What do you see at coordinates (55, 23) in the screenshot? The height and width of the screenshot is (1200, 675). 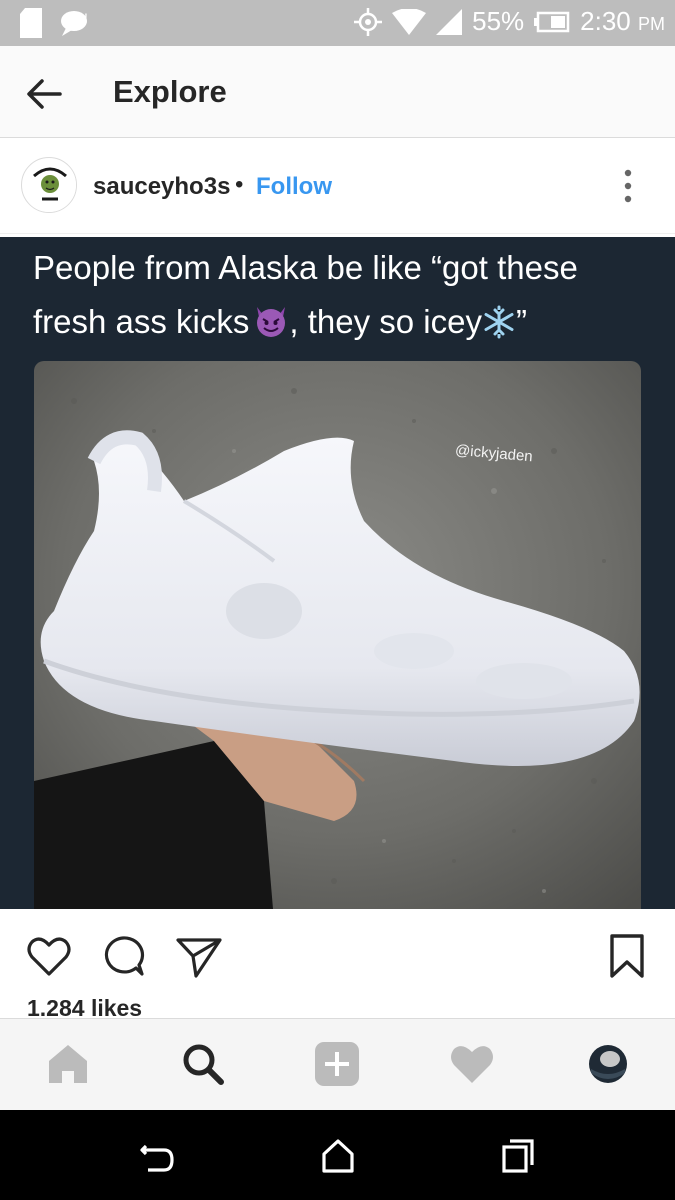 I see `status-notifications: !` at bounding box center [55, 23].